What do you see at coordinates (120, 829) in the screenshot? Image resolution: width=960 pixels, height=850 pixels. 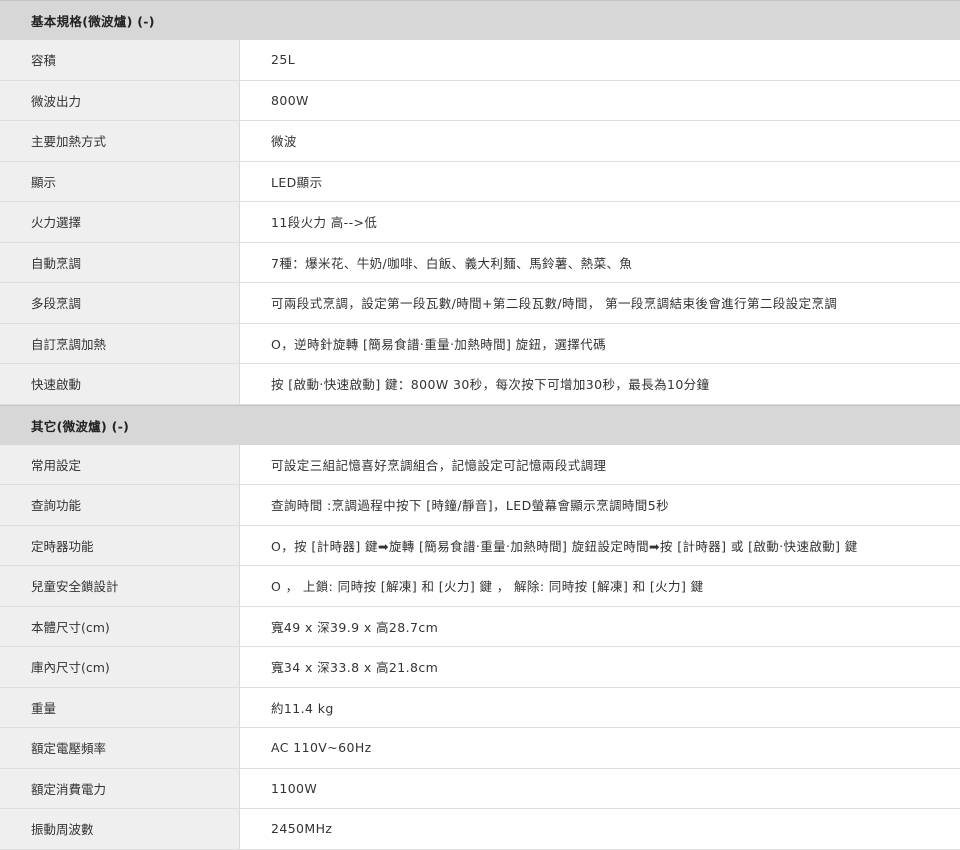 I see `spec-label: 振動周波數` at bounding box center [120, 829].